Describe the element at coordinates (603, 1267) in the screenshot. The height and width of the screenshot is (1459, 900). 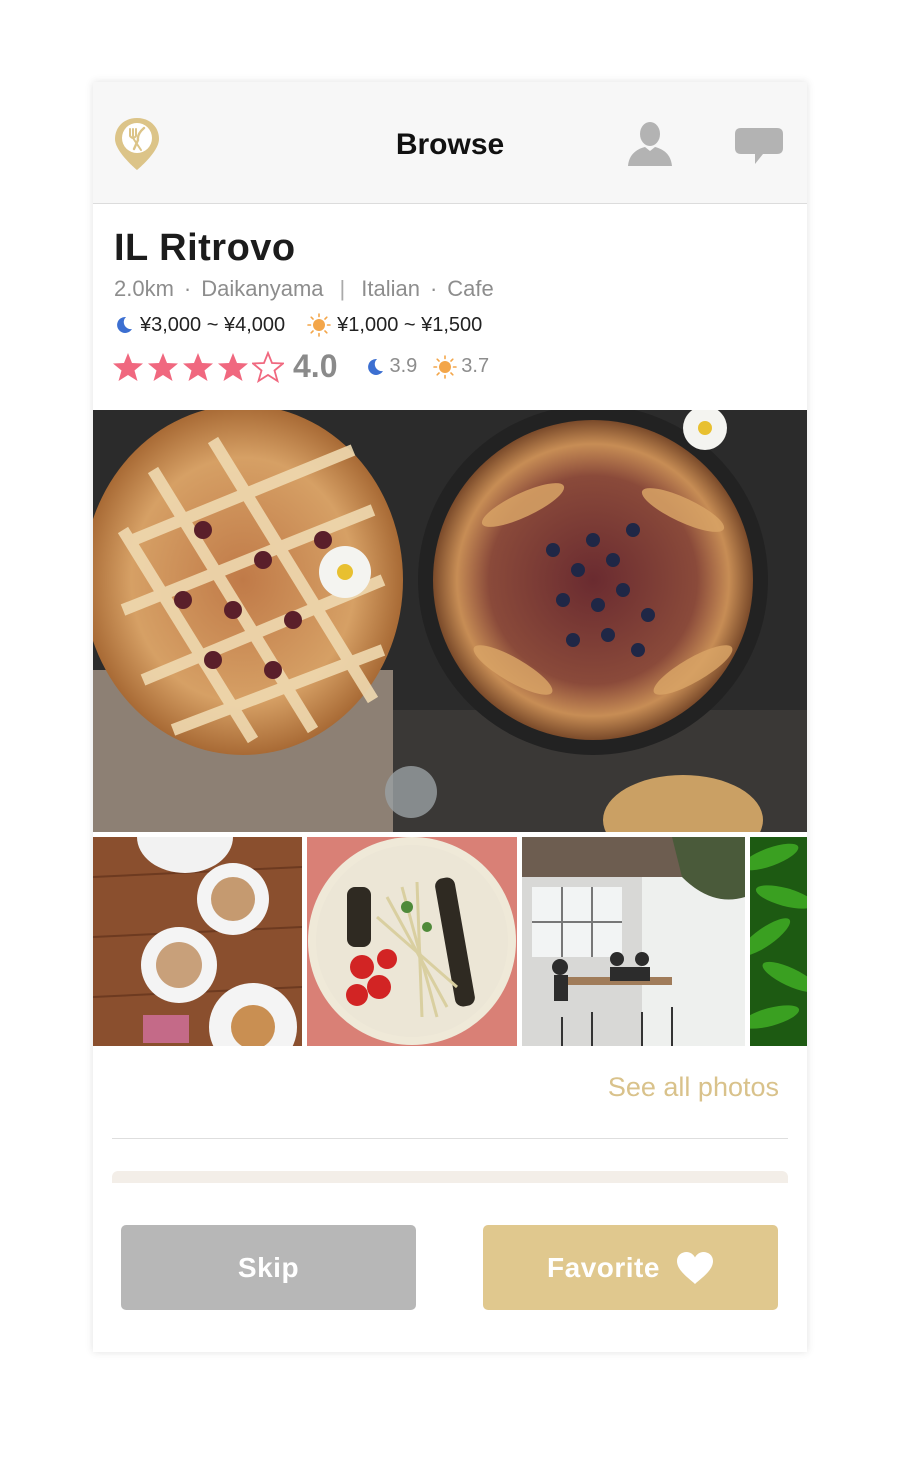
I see `favorite-label: Favorite` at that location.